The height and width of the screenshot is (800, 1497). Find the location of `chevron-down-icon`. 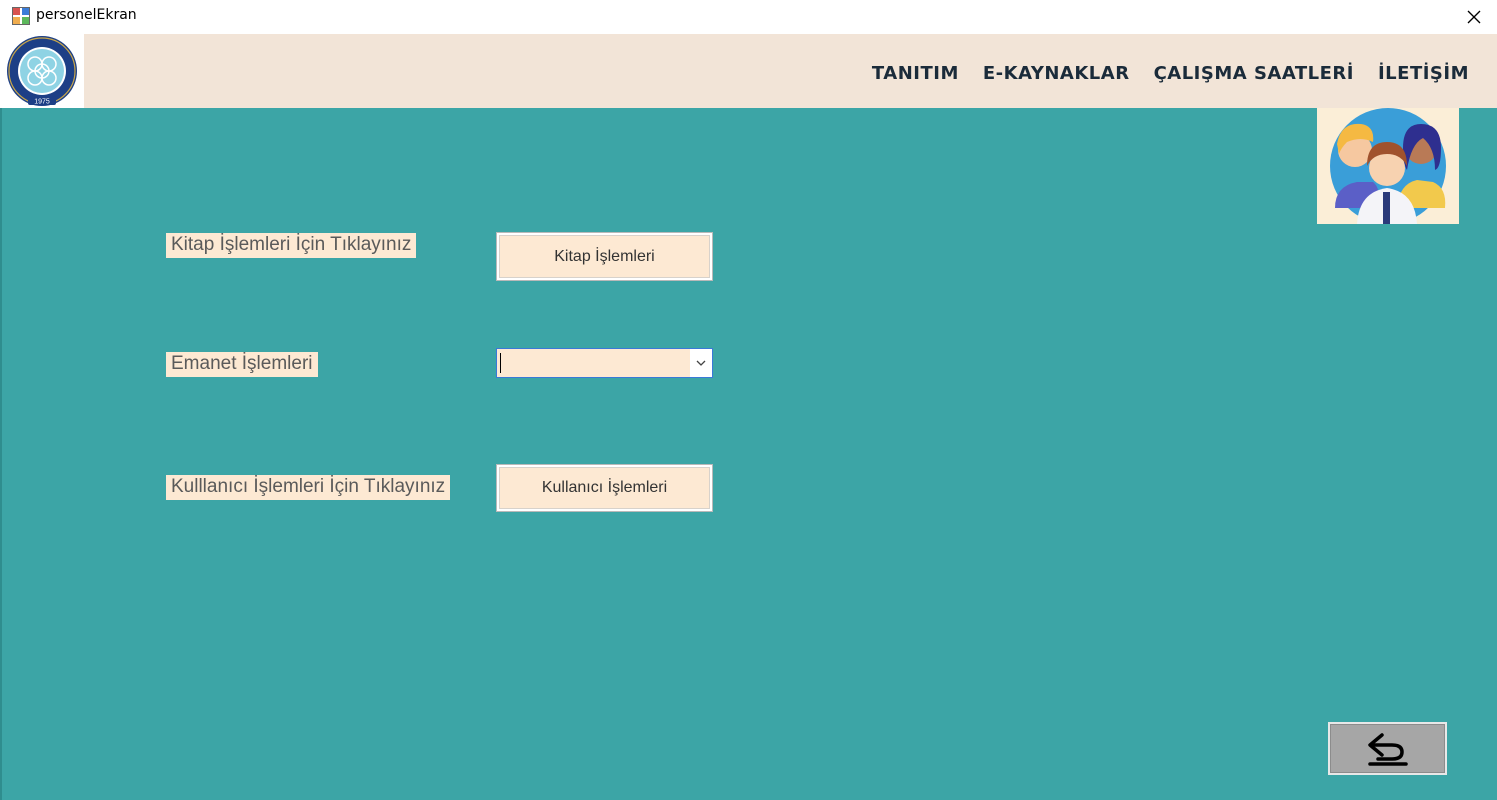

chevron-down-icon is located at coordinates (701, 363).